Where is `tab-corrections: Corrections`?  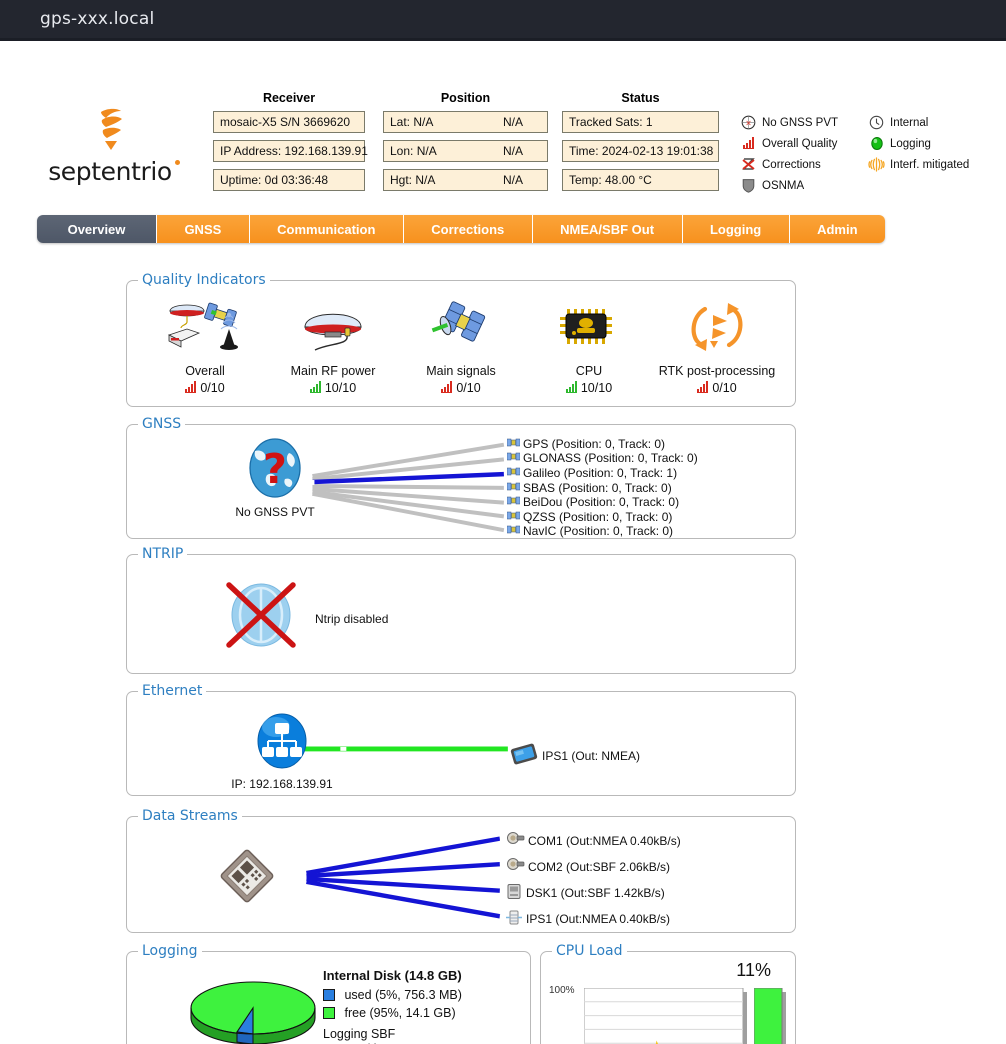 tab-corrections: Corrections is located at coordinates (468, 229).